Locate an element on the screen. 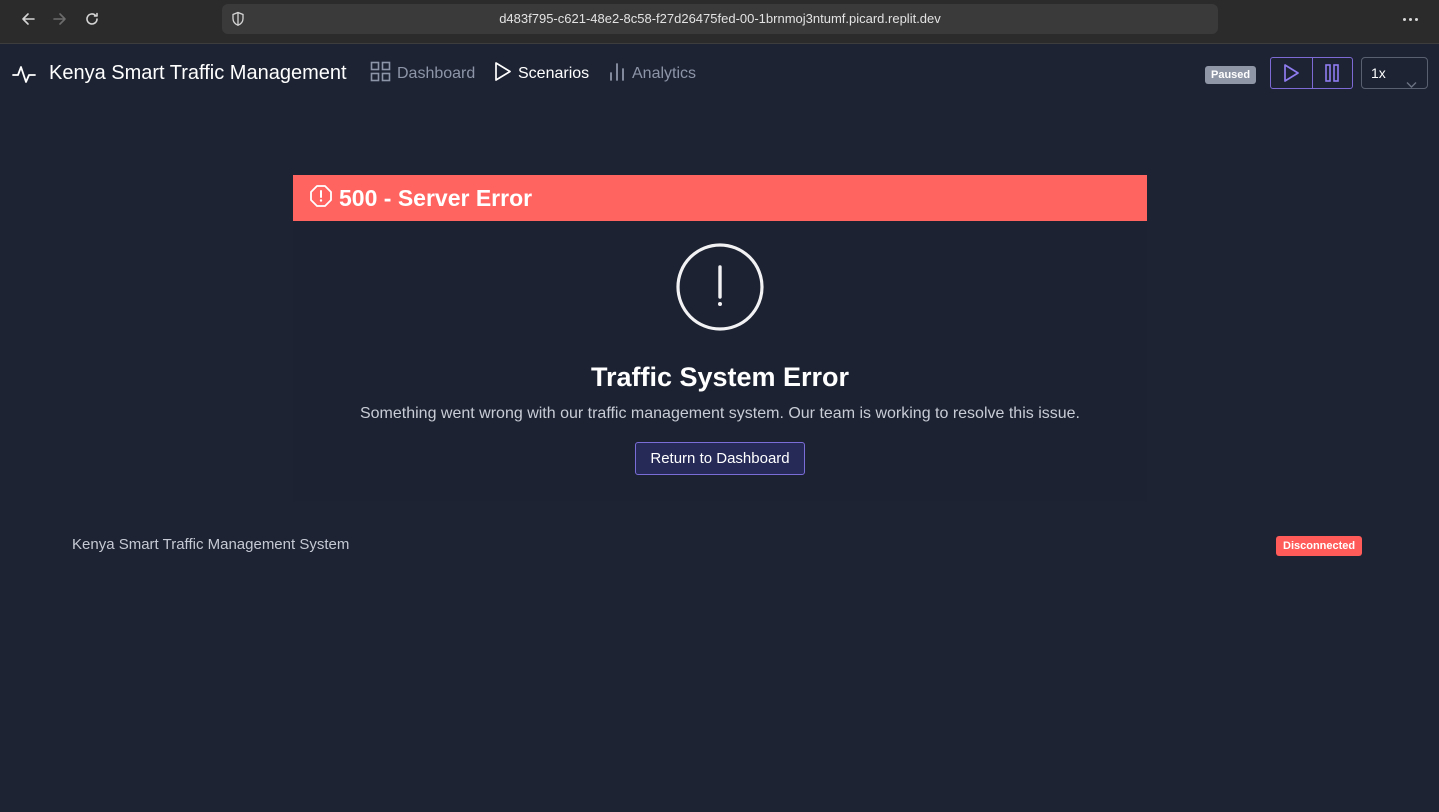  alert-octagon-icon is located at coordinates (321, 198).